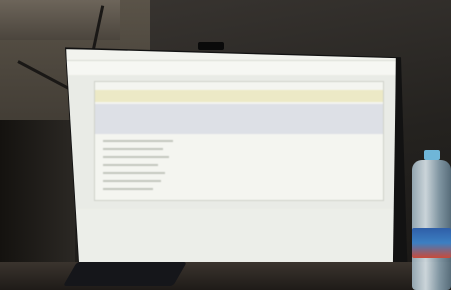 The width and height of the screenshot is (451, 290). Describe the element at coordinates (431, 243) in the screenshot. I see `bottle-label` at that location.